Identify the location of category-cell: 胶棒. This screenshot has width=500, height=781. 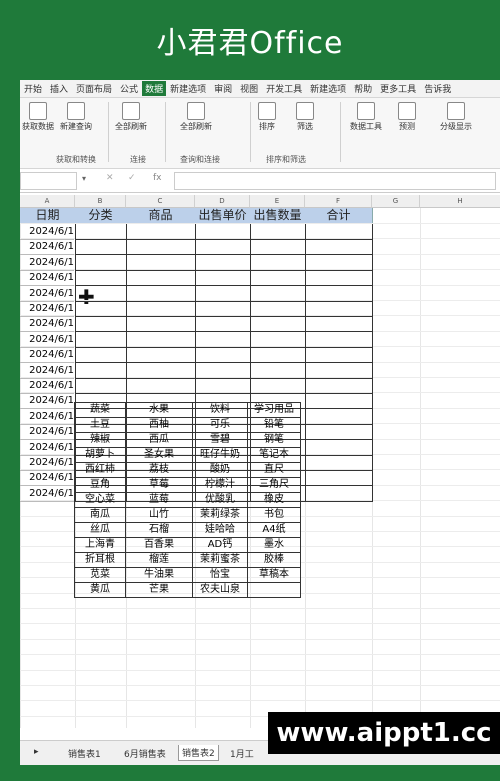
(274, 560).